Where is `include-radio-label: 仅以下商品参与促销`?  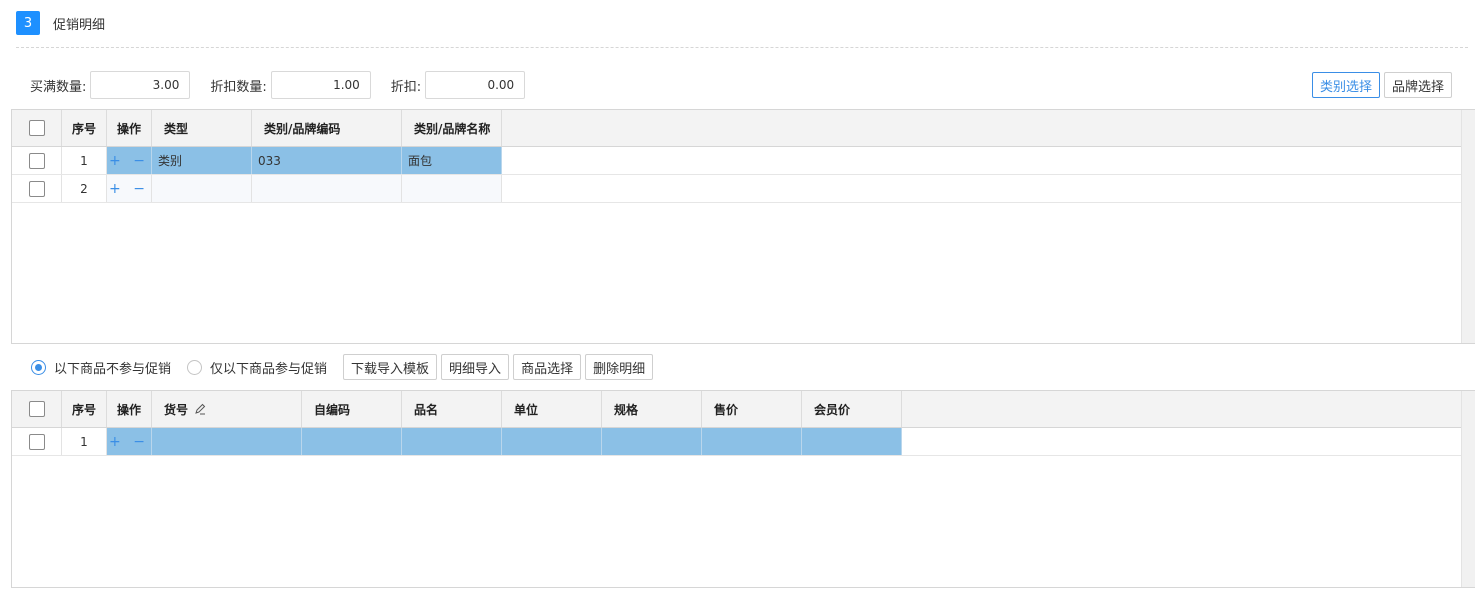 include-radio-label: 仅以下商品参与促销 is located at coordinates (268, 367).